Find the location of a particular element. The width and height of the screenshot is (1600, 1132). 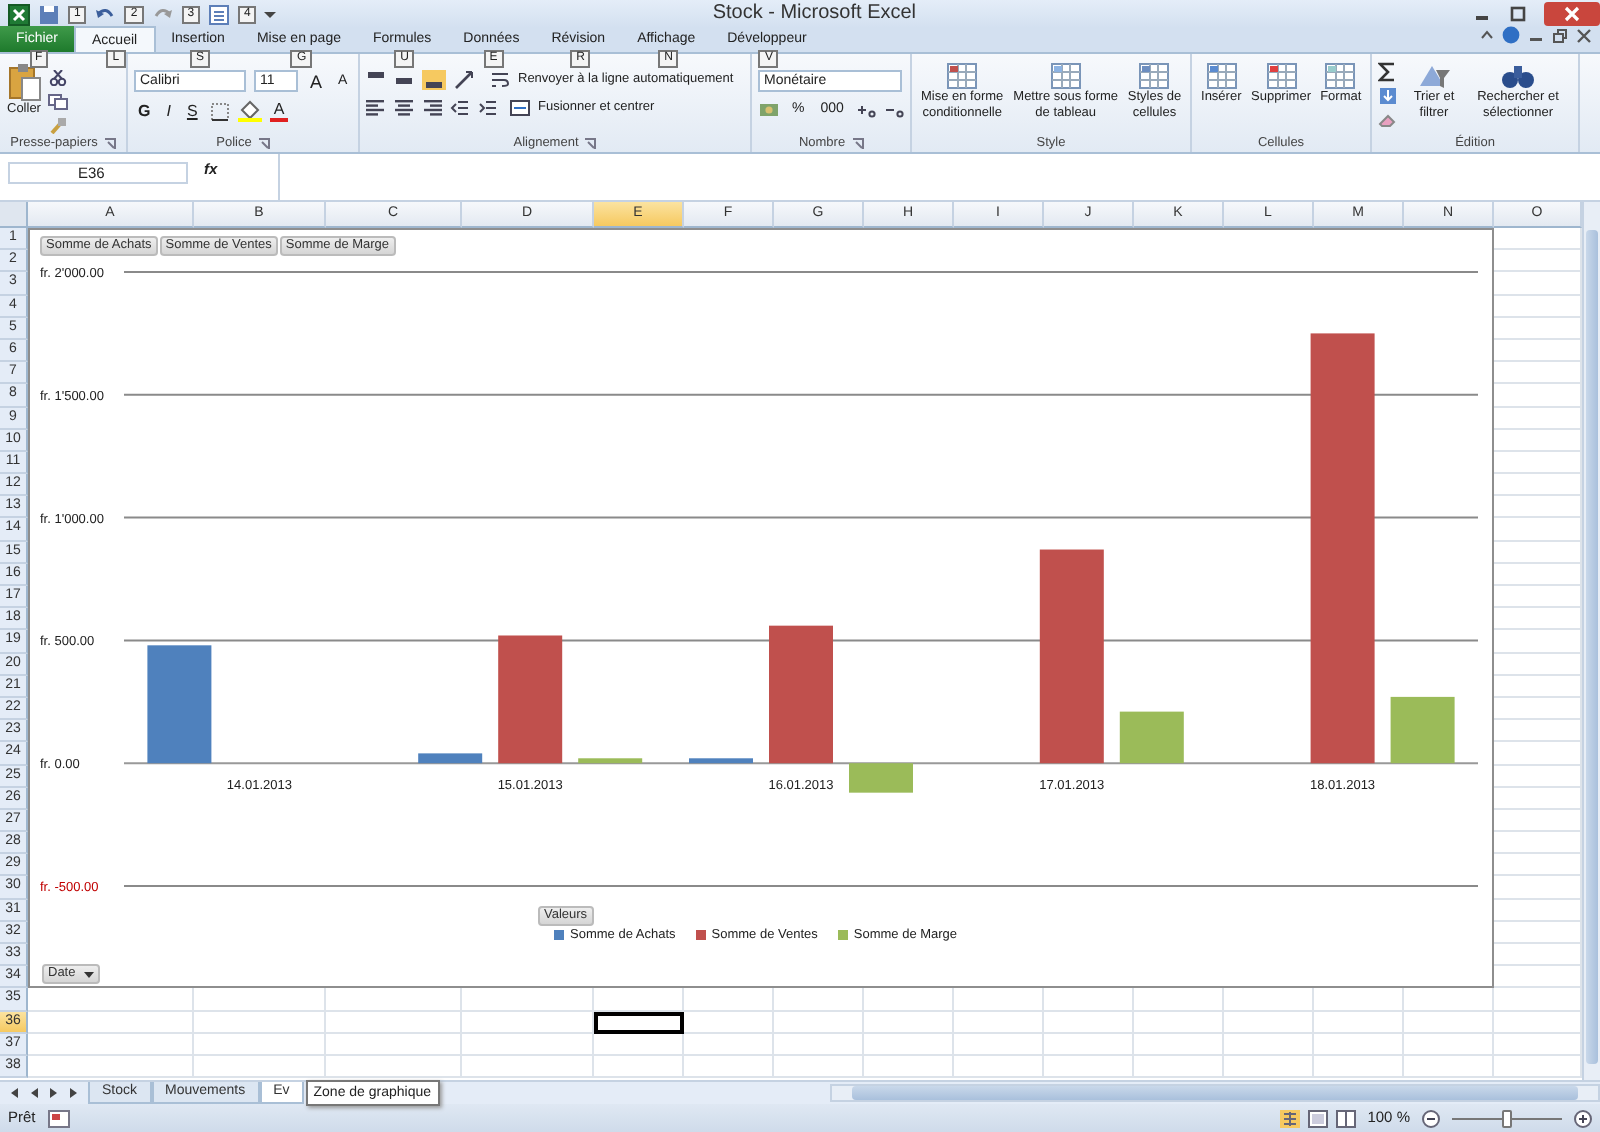

zoom-out-icon is located at coordinates (1431, 1118).